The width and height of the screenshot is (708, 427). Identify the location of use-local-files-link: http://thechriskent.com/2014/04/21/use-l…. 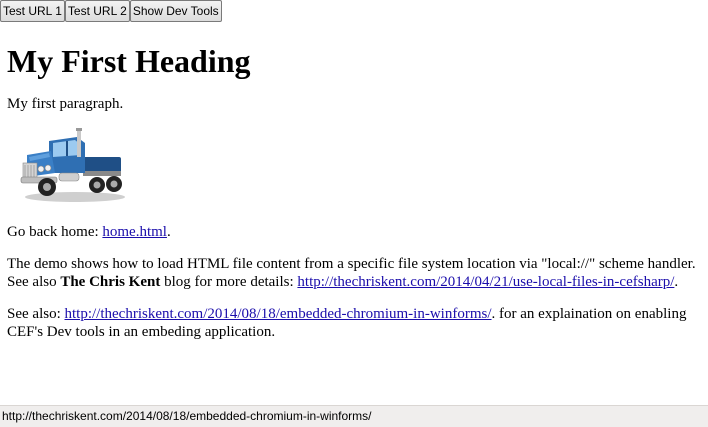
(485, 282).